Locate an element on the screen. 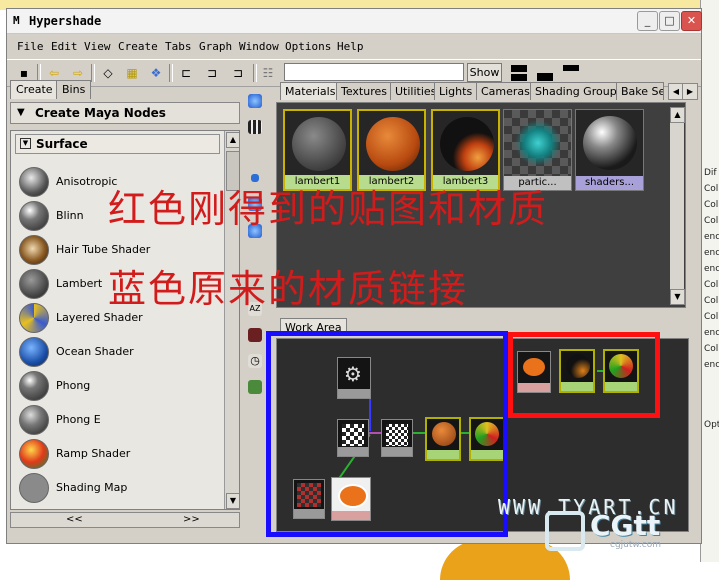 The image size is (719, 580). menu-tabs: Tabs is located at coordinates (178, 46).